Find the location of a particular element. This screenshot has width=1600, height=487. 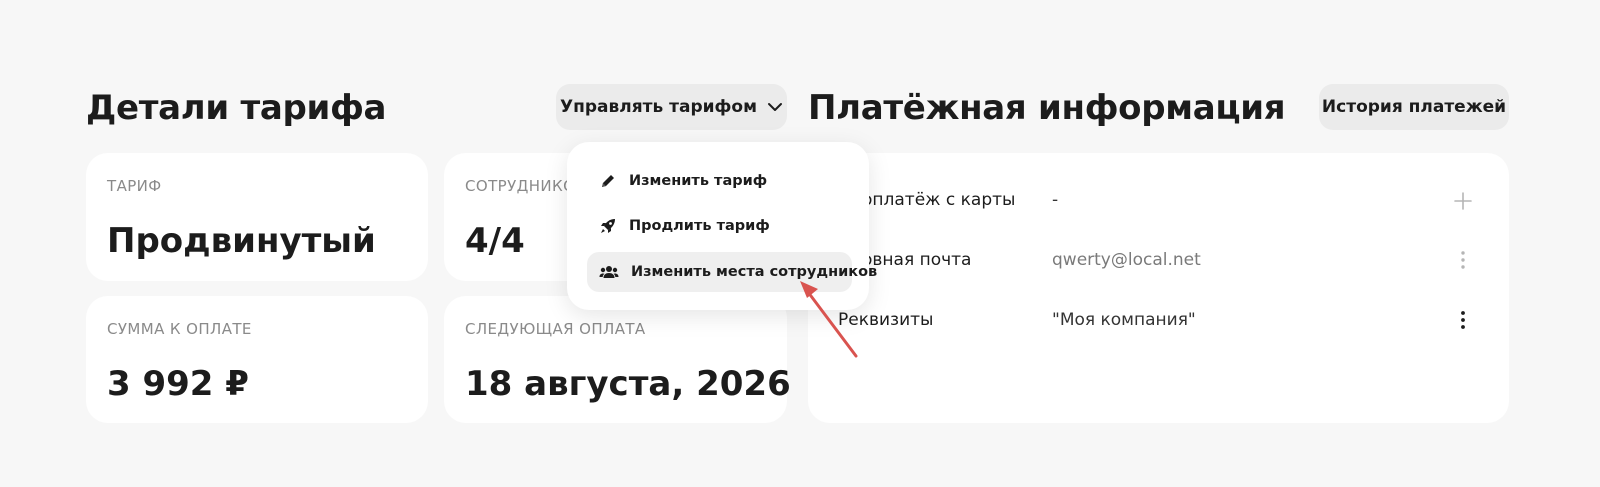

amount-due-card: СУММА К ОПЛАТЕ 3 992 ₽ is located at coordinates (257, 359).